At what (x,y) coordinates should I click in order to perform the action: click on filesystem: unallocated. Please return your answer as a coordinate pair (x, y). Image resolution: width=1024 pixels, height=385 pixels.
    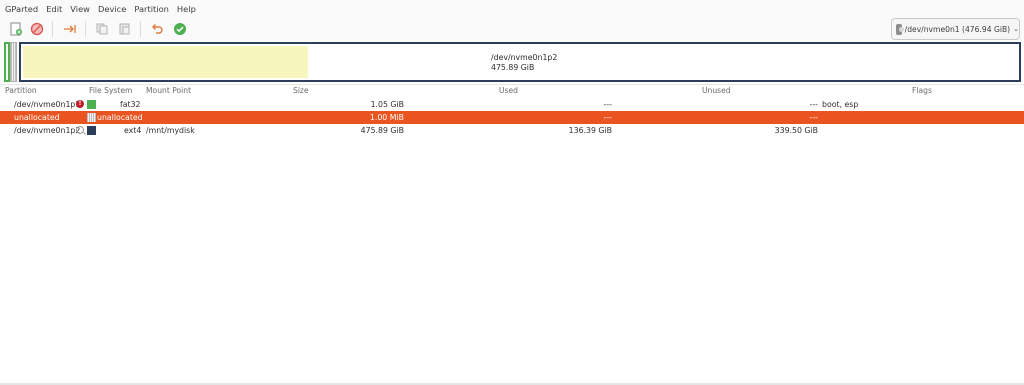
    Looking at the image, I should click on (120, 117).